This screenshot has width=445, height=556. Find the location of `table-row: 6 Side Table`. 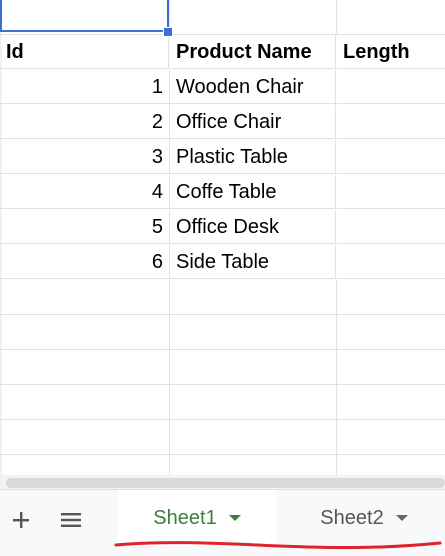

table-row: 6 Side Table is located at coordinates (222, 262).